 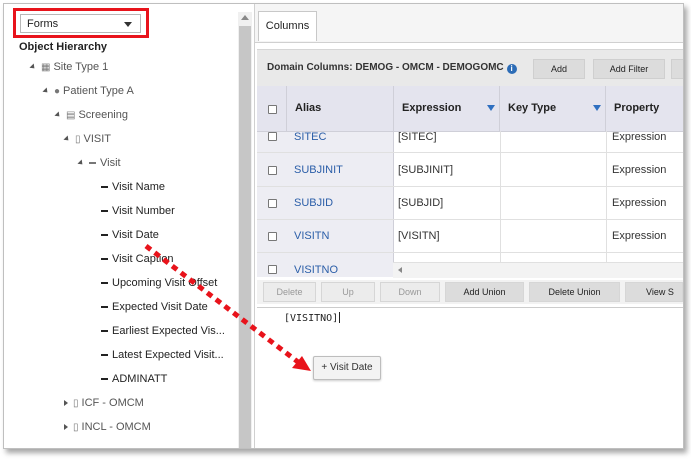 I want to click on tree-node-visit-form: ▯ VISIT, so click(x=87, y=139).